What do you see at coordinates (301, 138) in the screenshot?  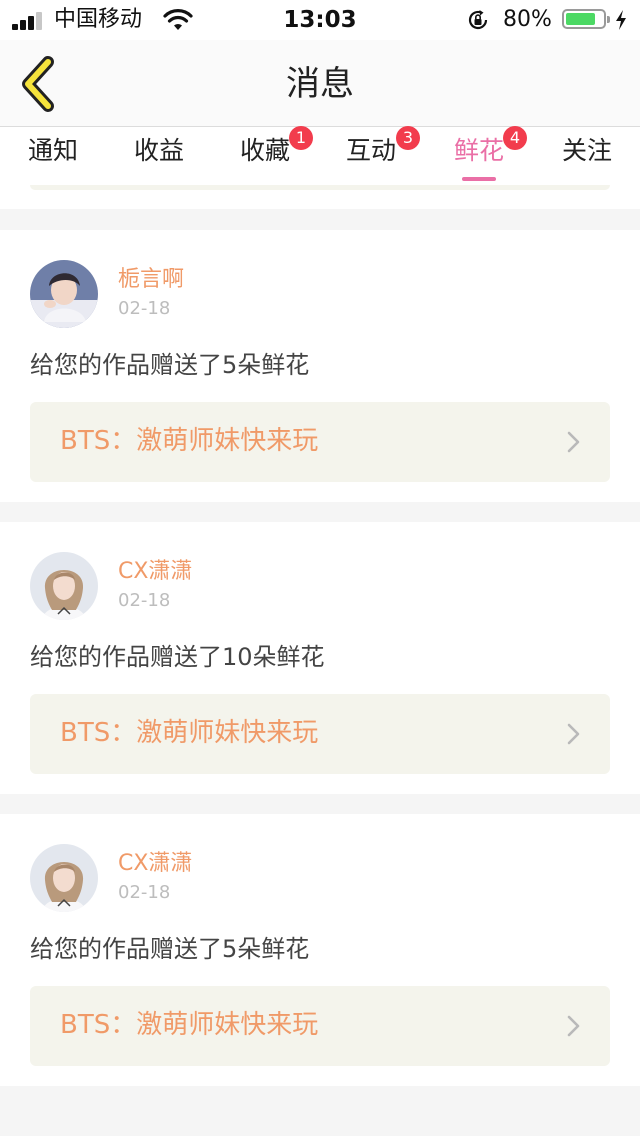 I see `unread-count-badge: 1` at bounding box center [301, 138].